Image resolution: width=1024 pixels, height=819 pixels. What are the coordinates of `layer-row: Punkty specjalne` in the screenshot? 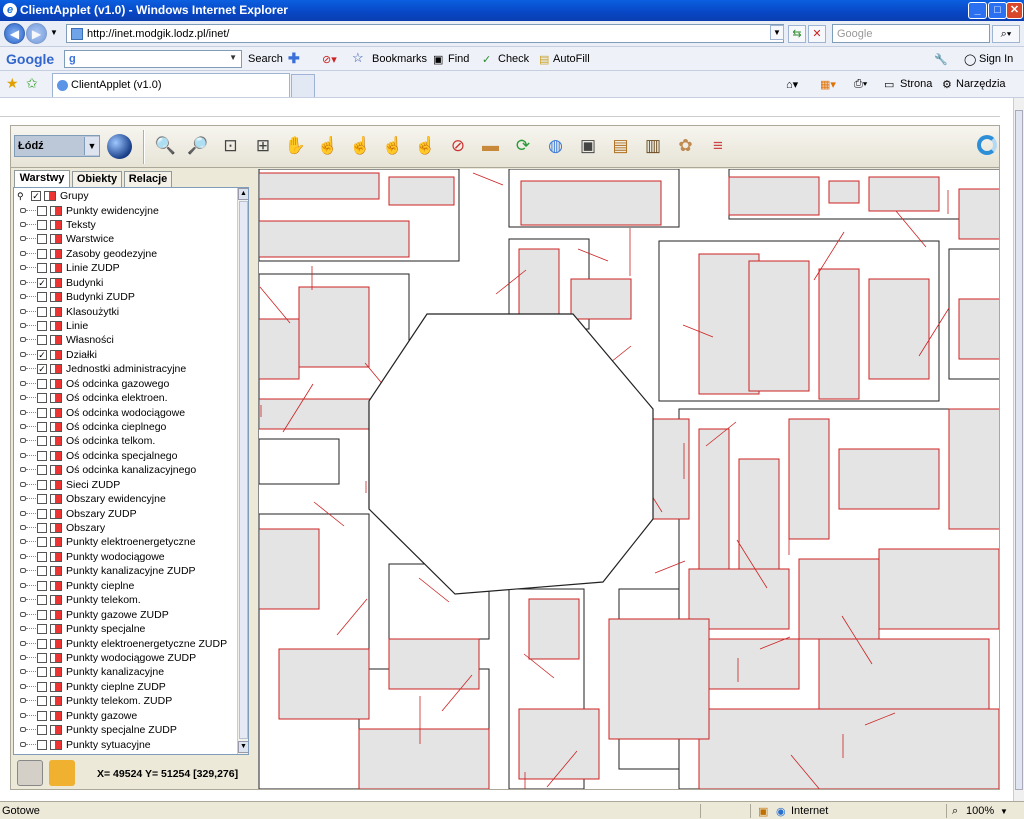 It's located at (125, 629).